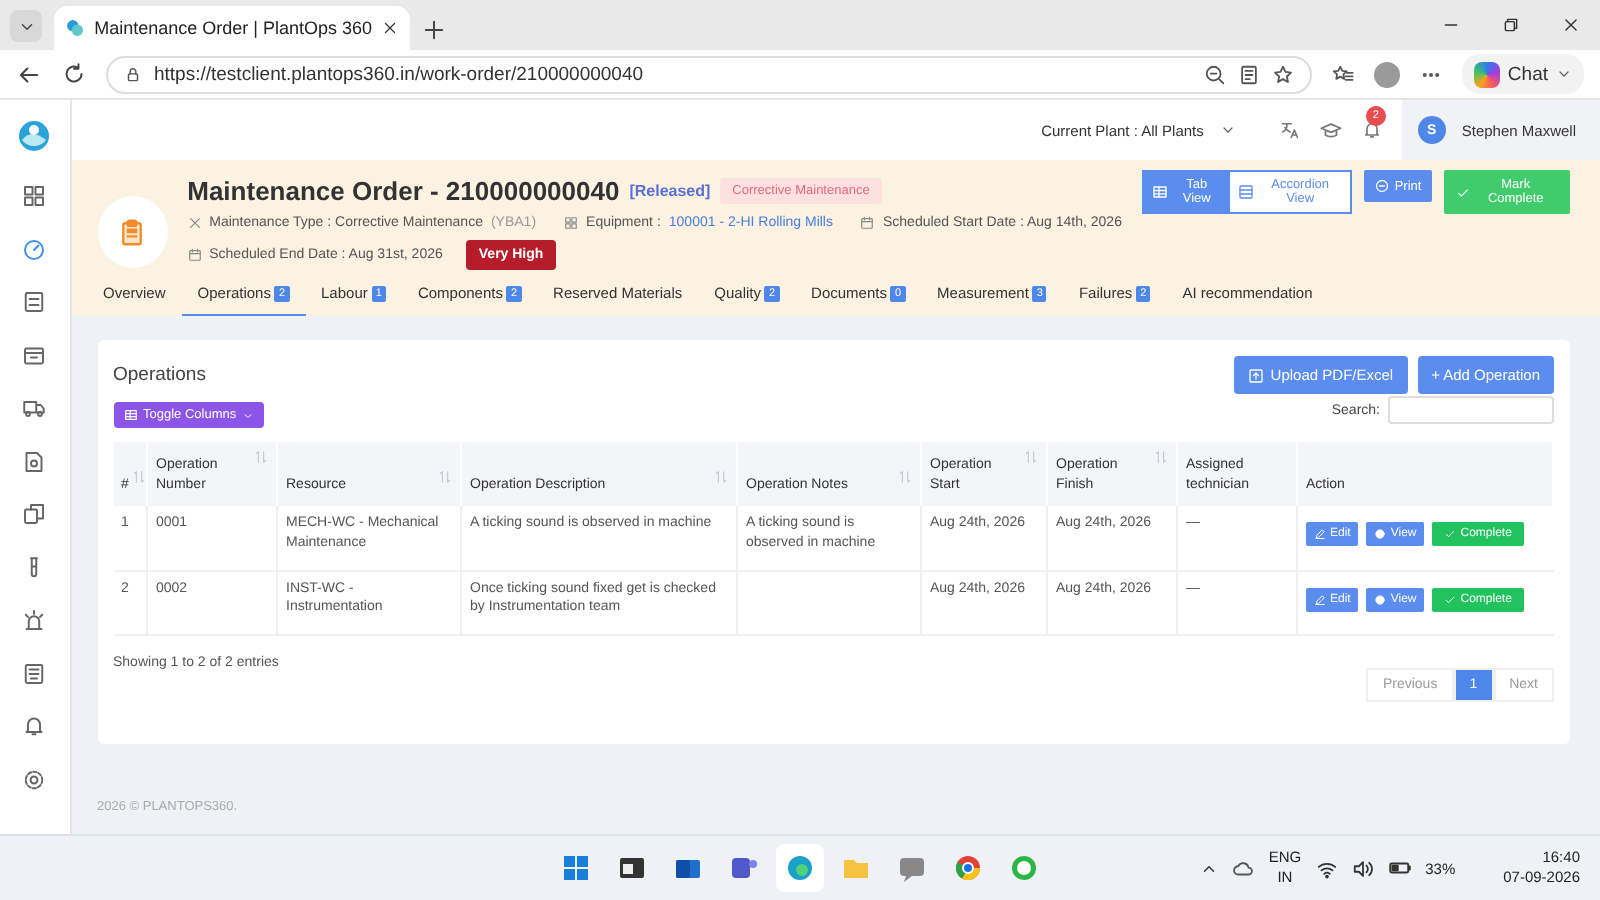 This screenshot has height=900, width=1600. I want to click on new-tab-button, so click(434, 30).